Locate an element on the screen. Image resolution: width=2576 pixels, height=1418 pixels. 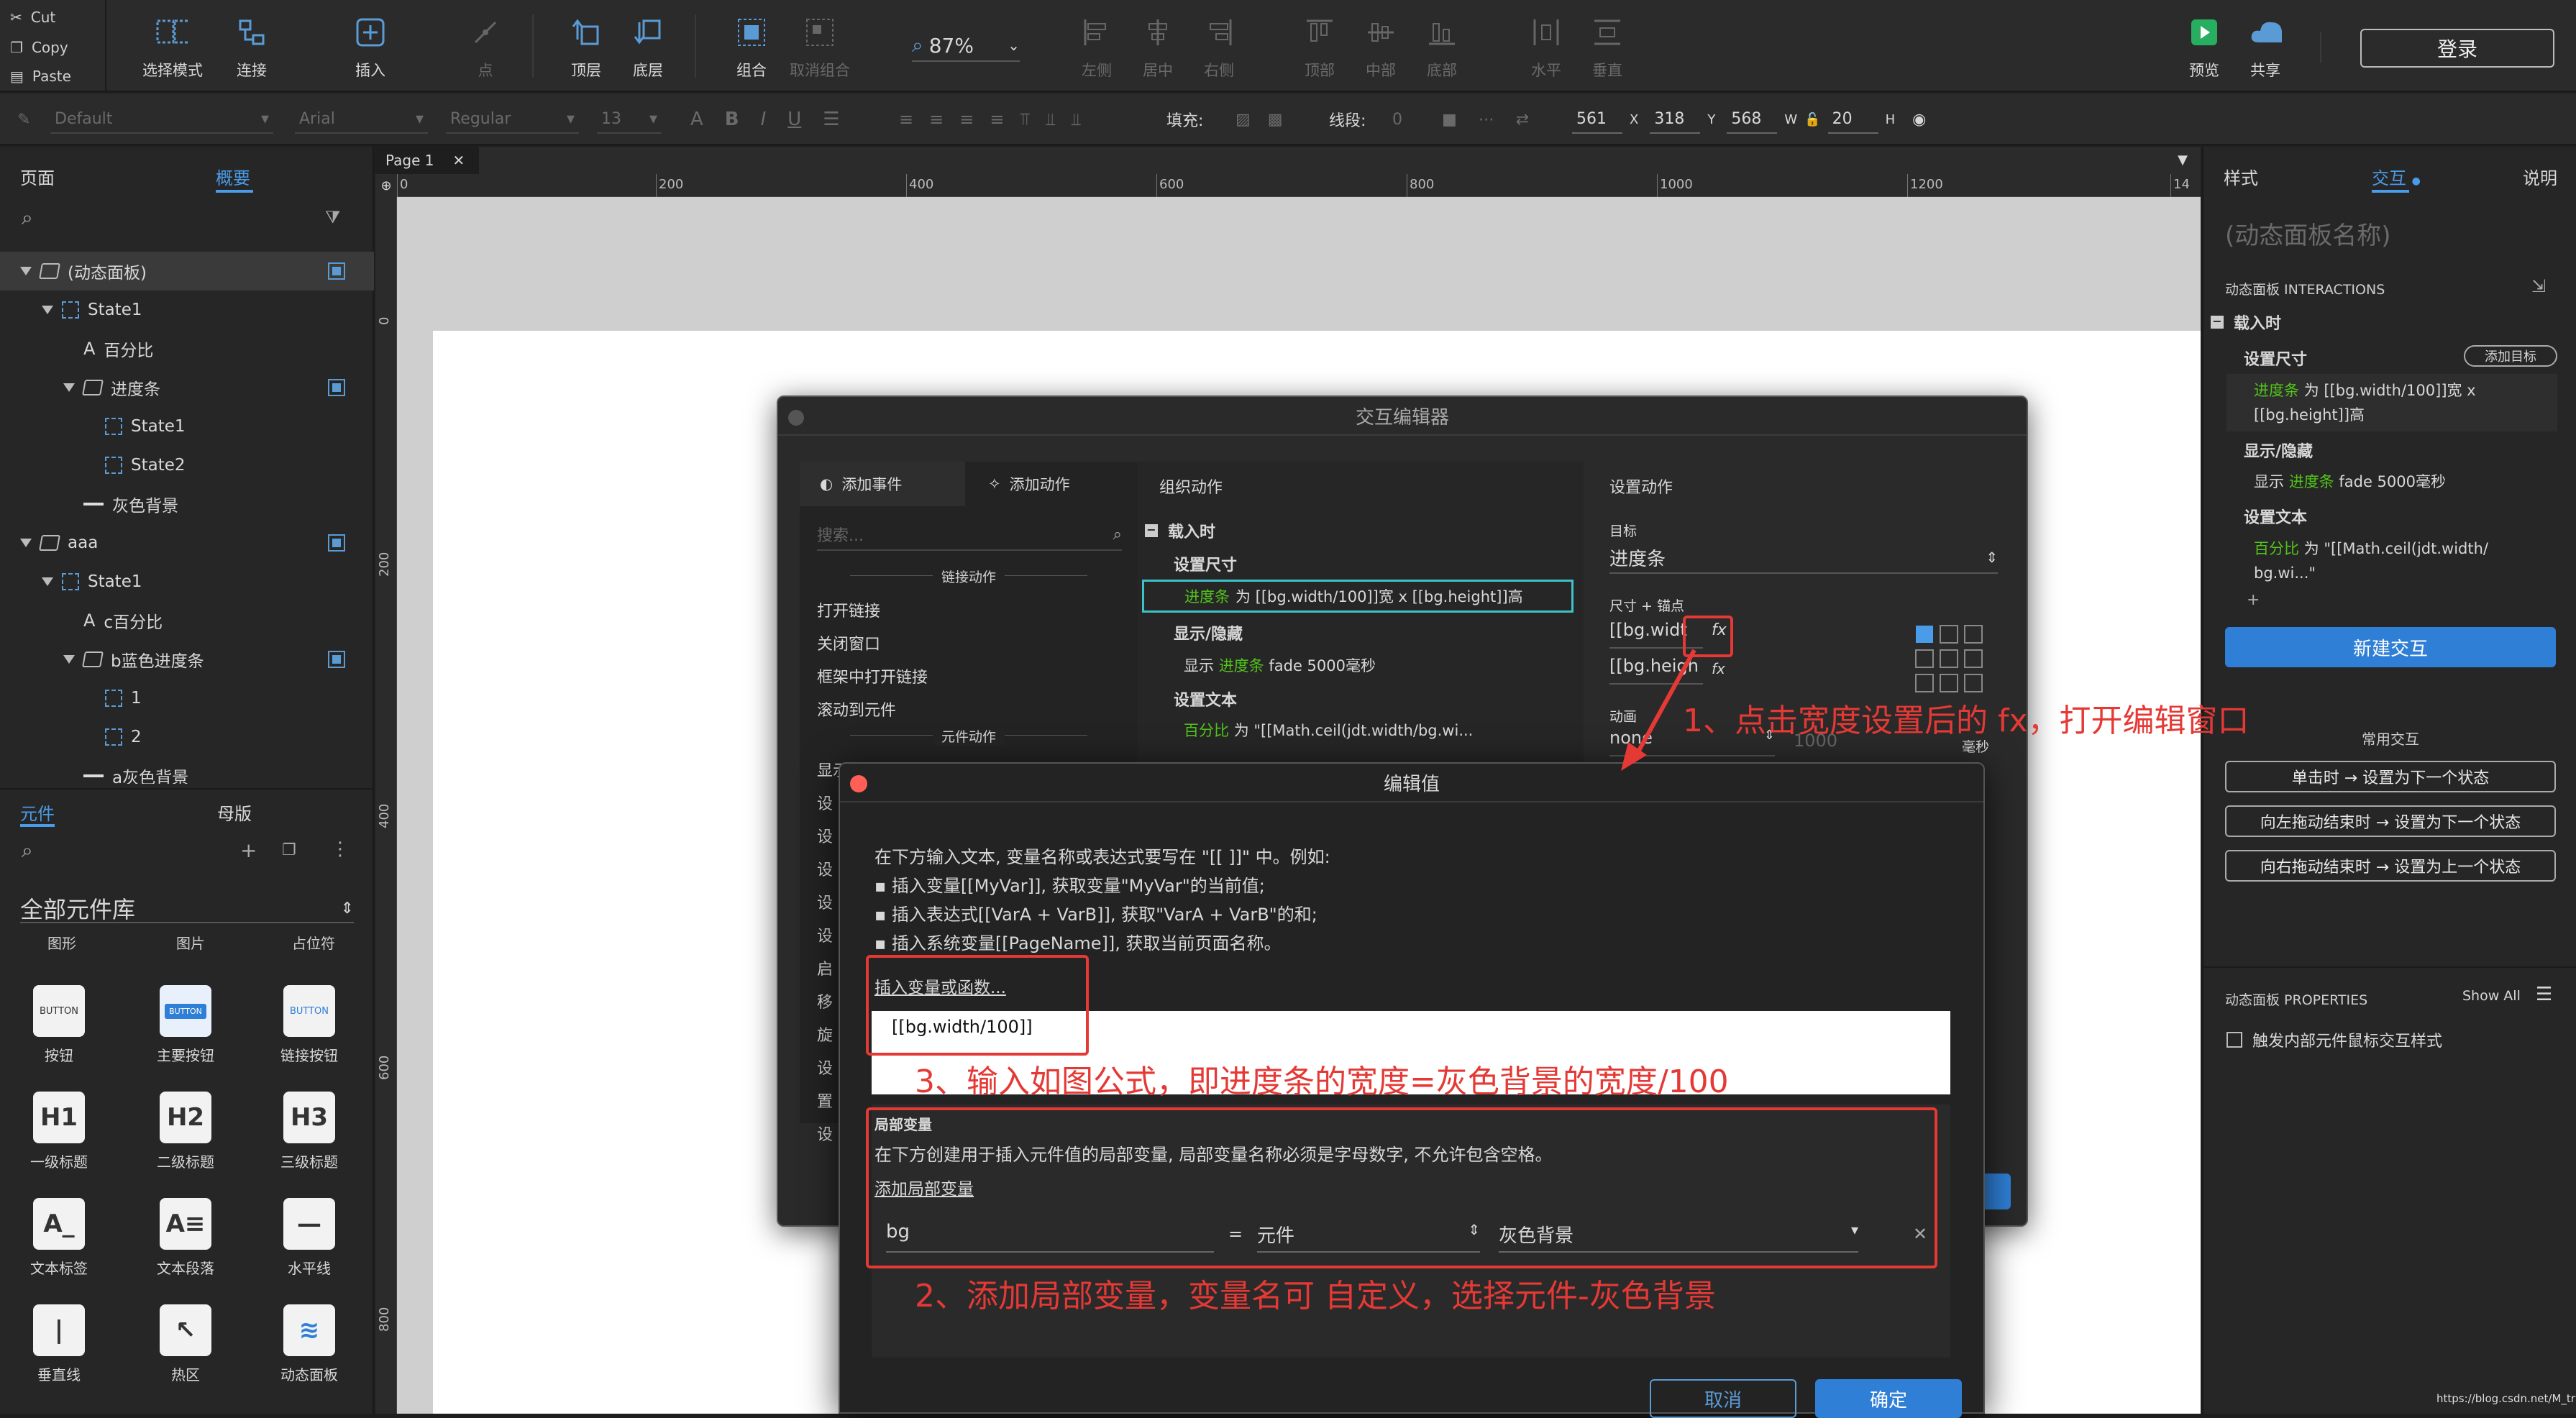
library-copy-icon: ❐ is located at coordinates (289, 850).